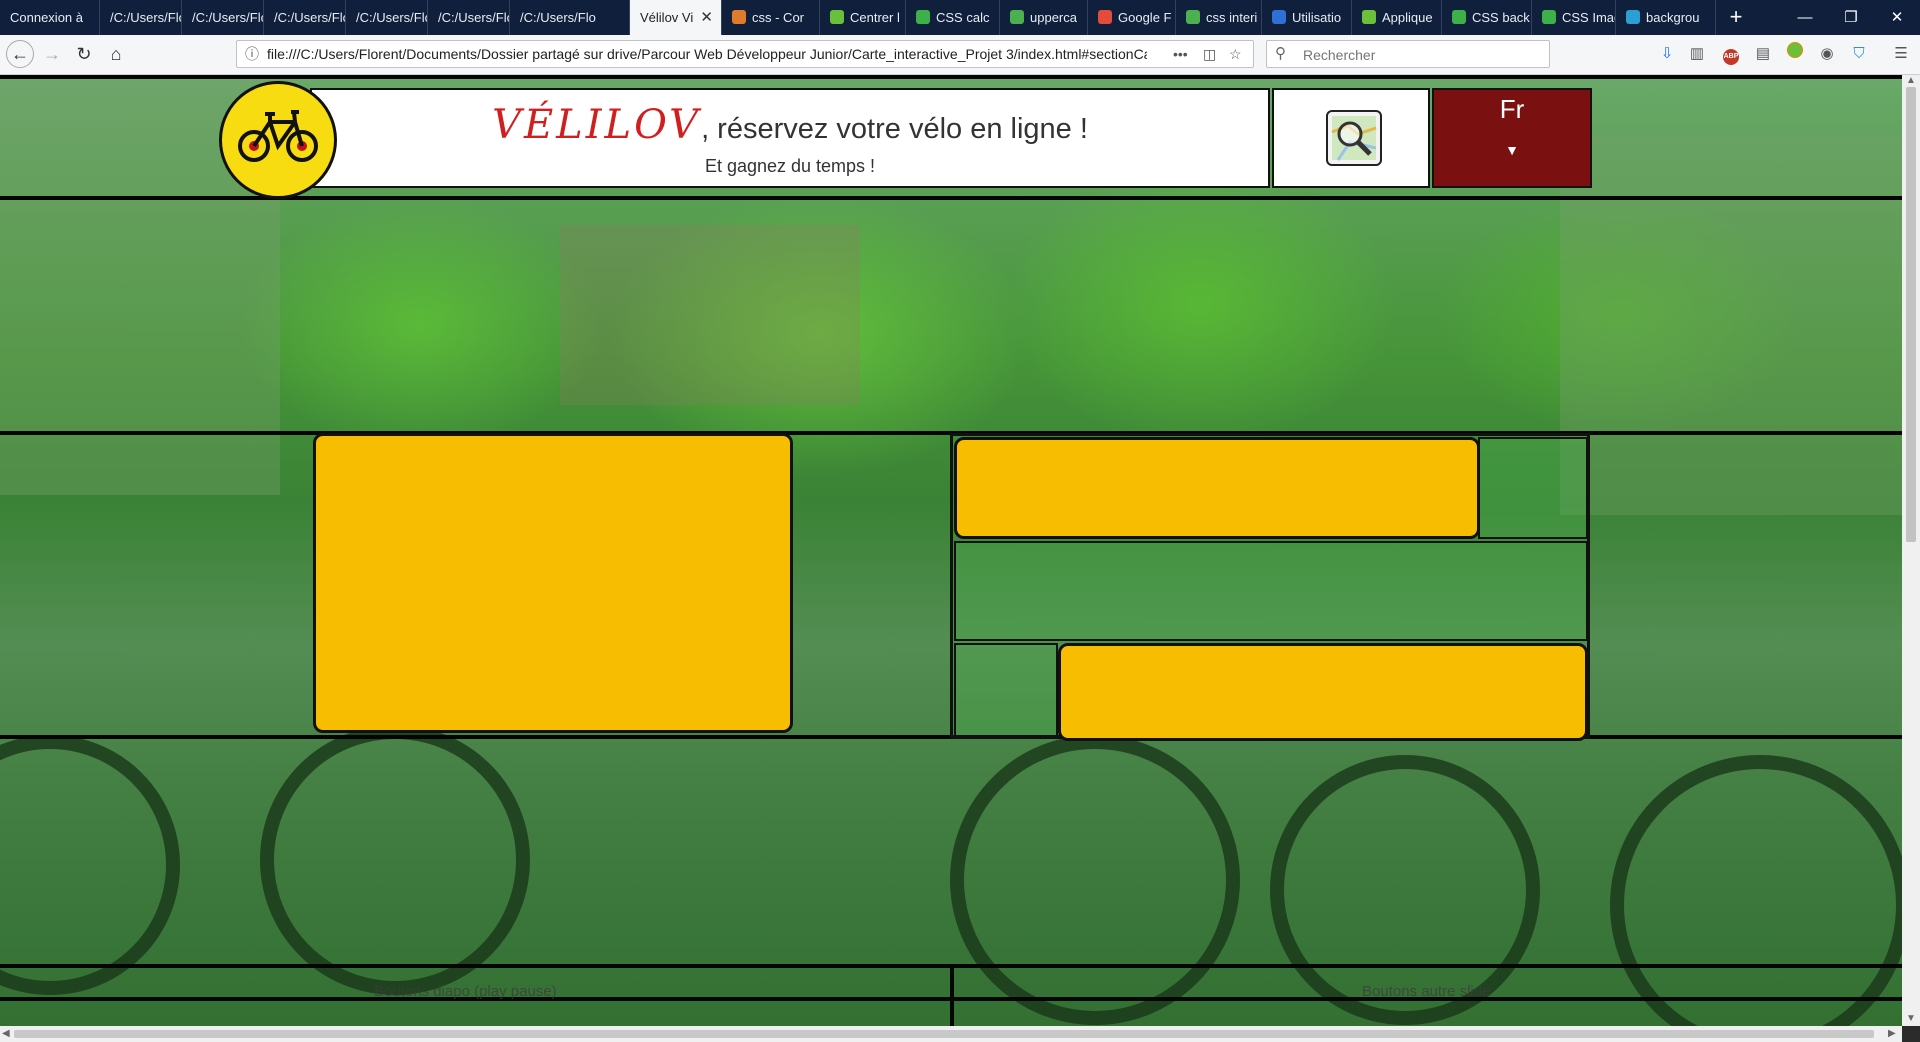 This screenshot has height=1042, width=1920. What do you see at coordinates (1512, 150) in the screenshot?
I see `caret-down-icon: ▼` at bounding box center [1512, 150].